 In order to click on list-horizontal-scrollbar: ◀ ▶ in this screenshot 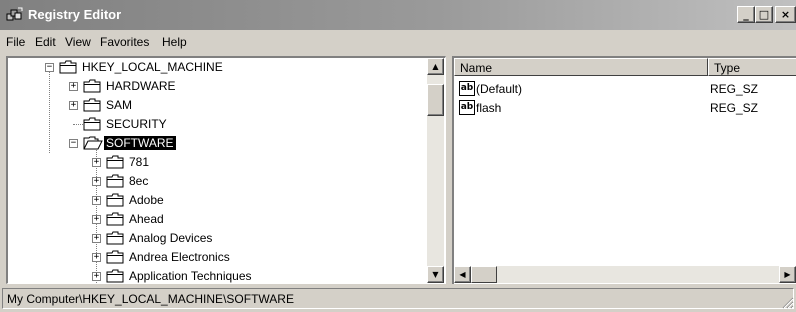, I will do `click(625, 274)`.